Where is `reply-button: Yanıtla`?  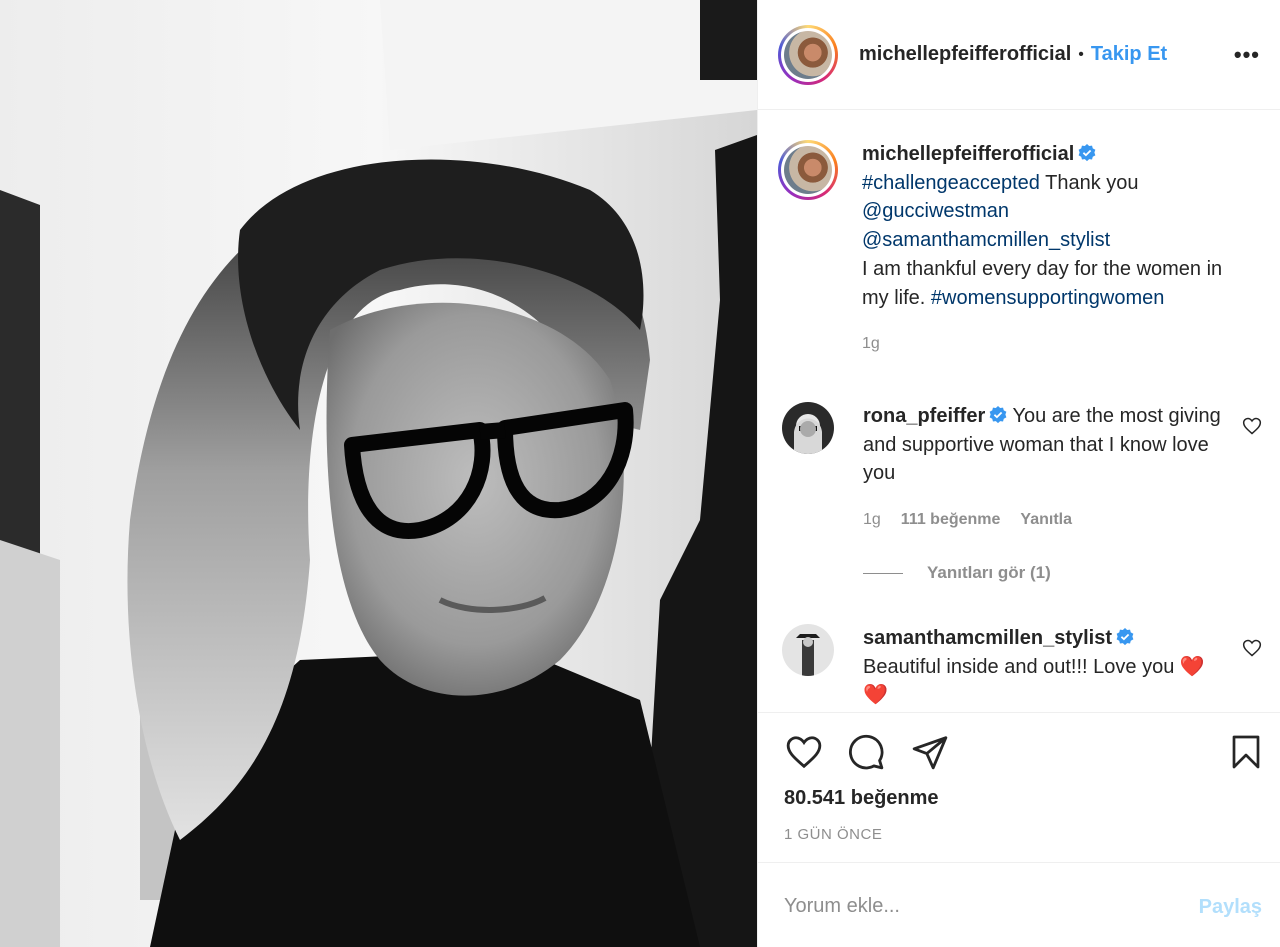 reply-button: Yanıtla is located at coordinates (1046, 520).